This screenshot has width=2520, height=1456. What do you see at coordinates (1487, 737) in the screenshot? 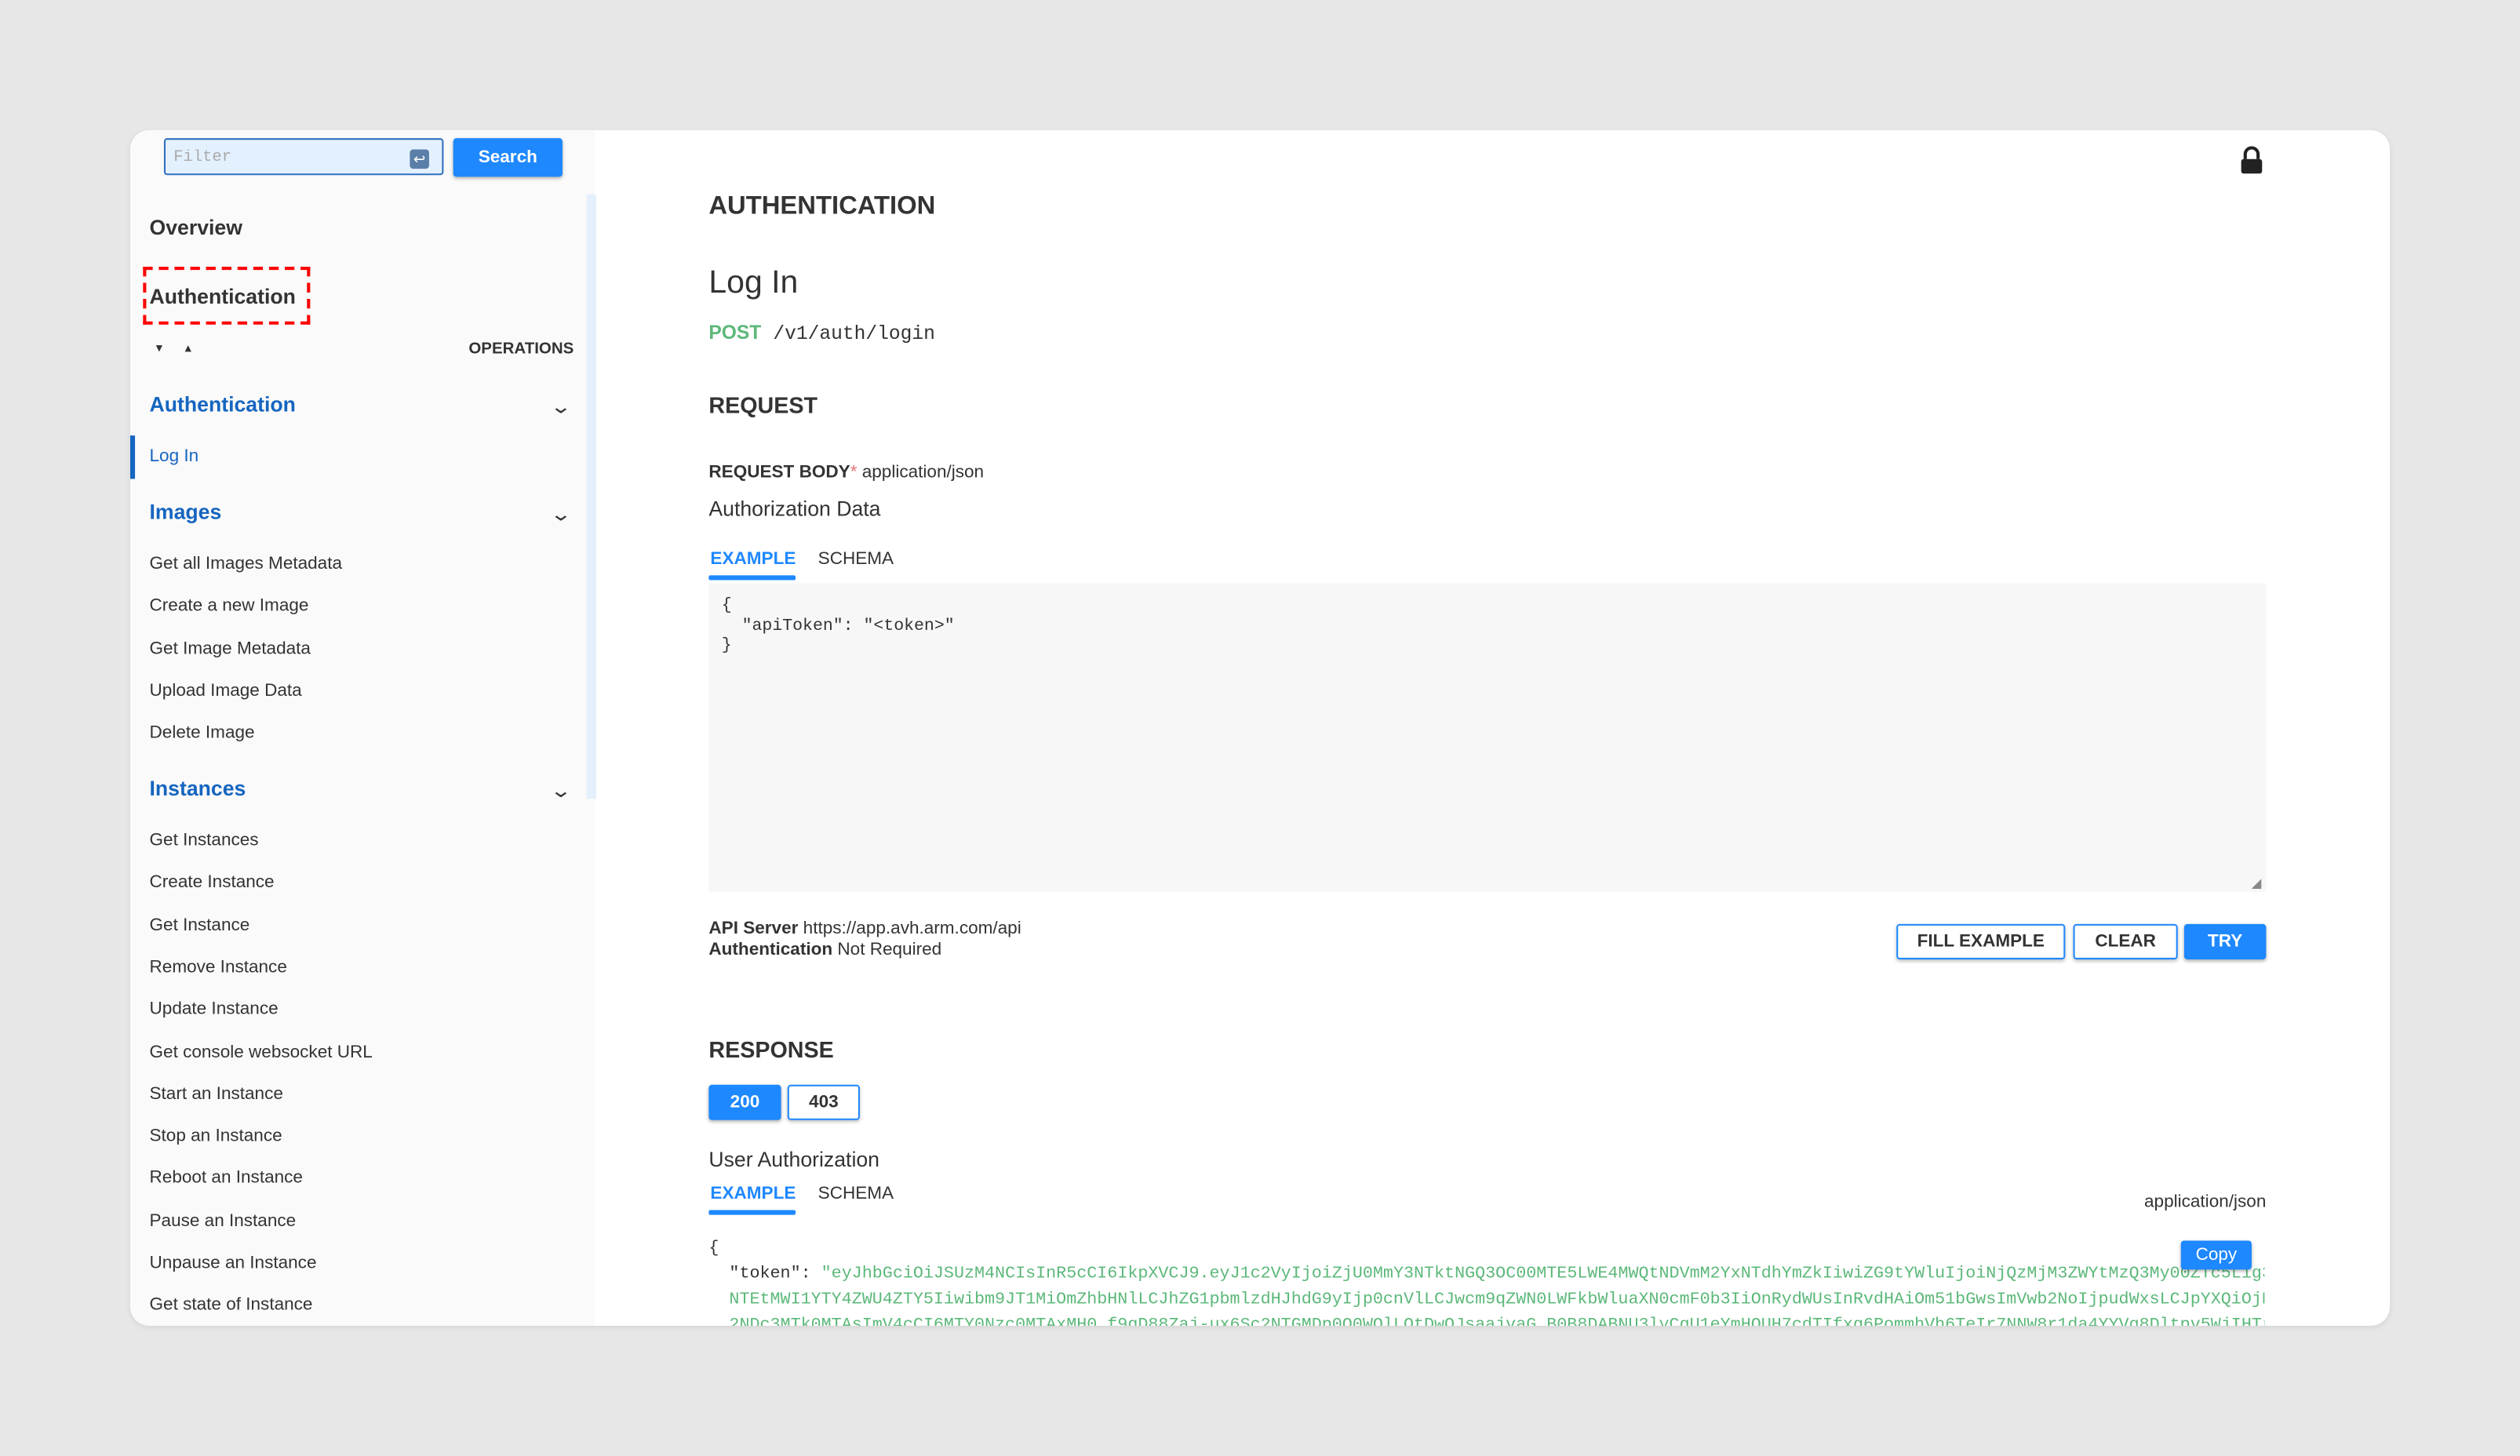
I see `request-body-editor: { "apiToken": "<token>" } ◢` at bounding box center [1487, 737].